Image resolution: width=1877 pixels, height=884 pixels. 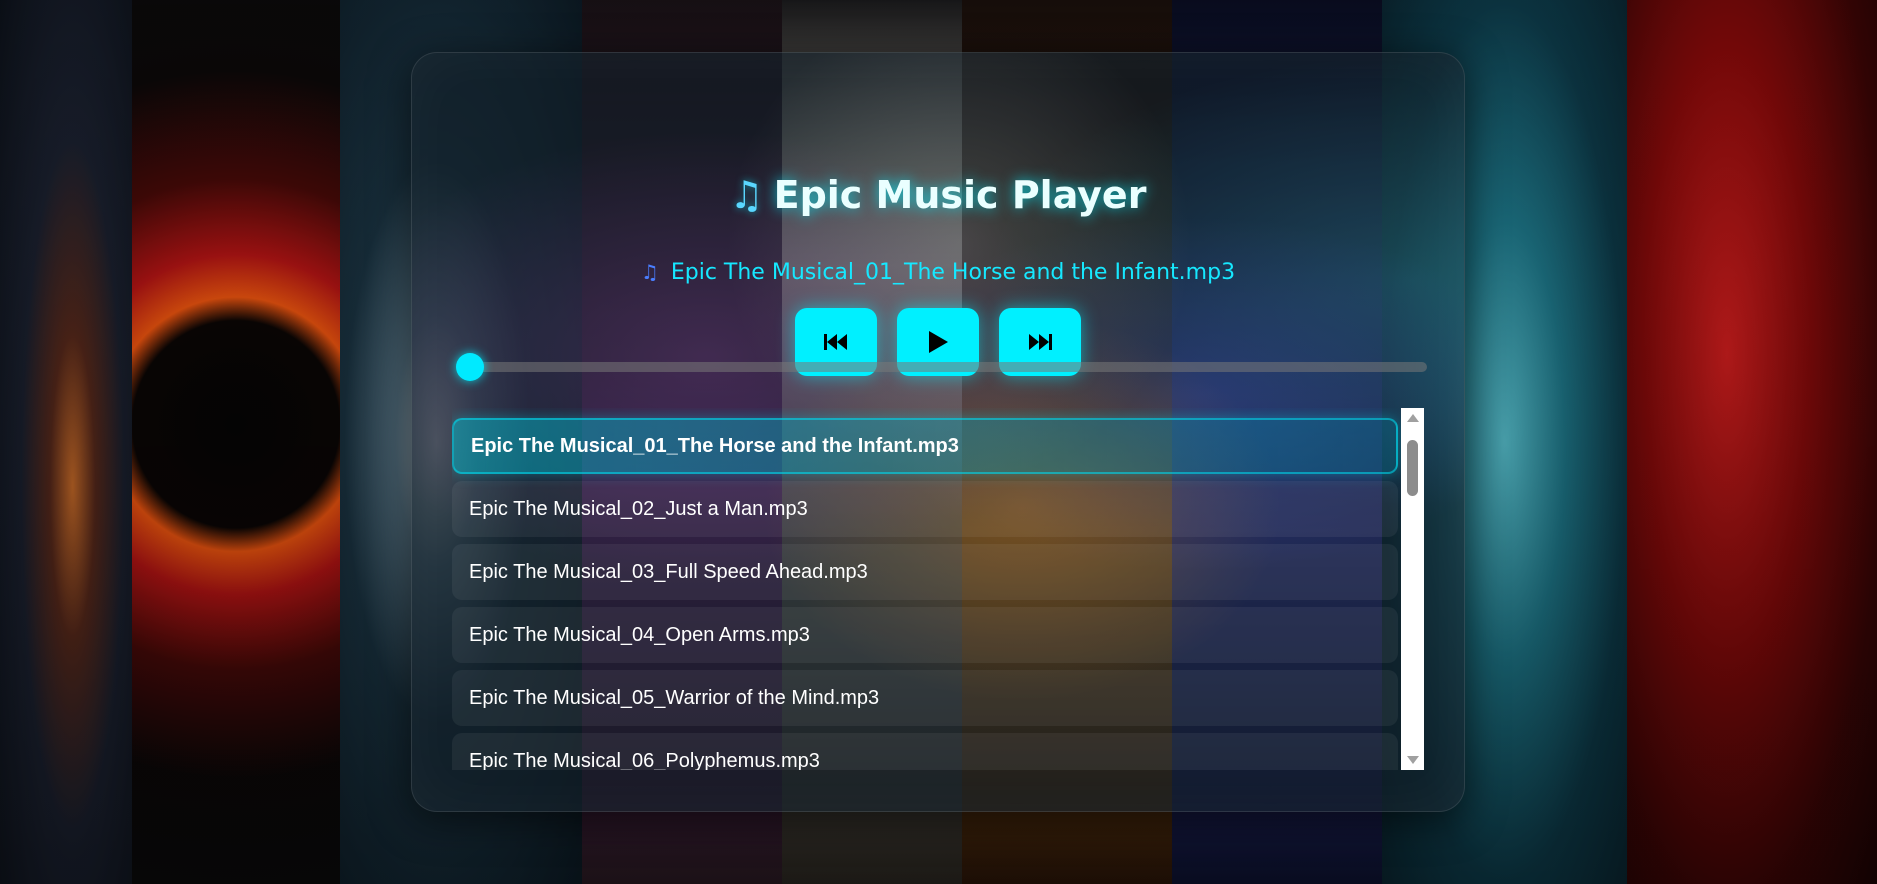 What do you see at coordinates (470, 367) in the screenshot?
I see `progress-thumb` at bounding box center [470, 367].